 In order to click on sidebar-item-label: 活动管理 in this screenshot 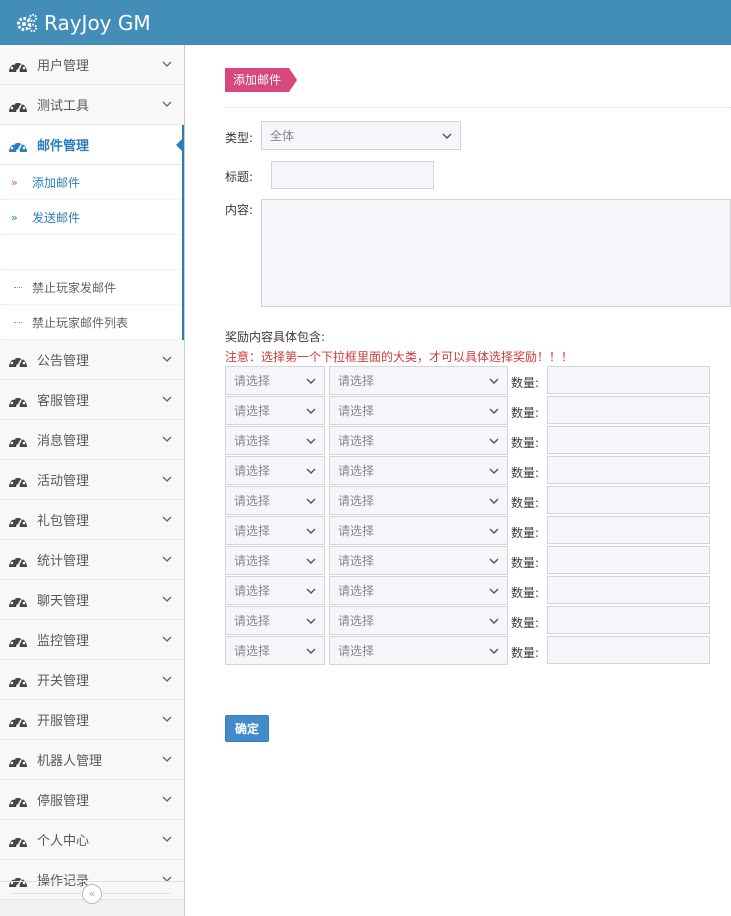, I will do `click(63, 481)`.